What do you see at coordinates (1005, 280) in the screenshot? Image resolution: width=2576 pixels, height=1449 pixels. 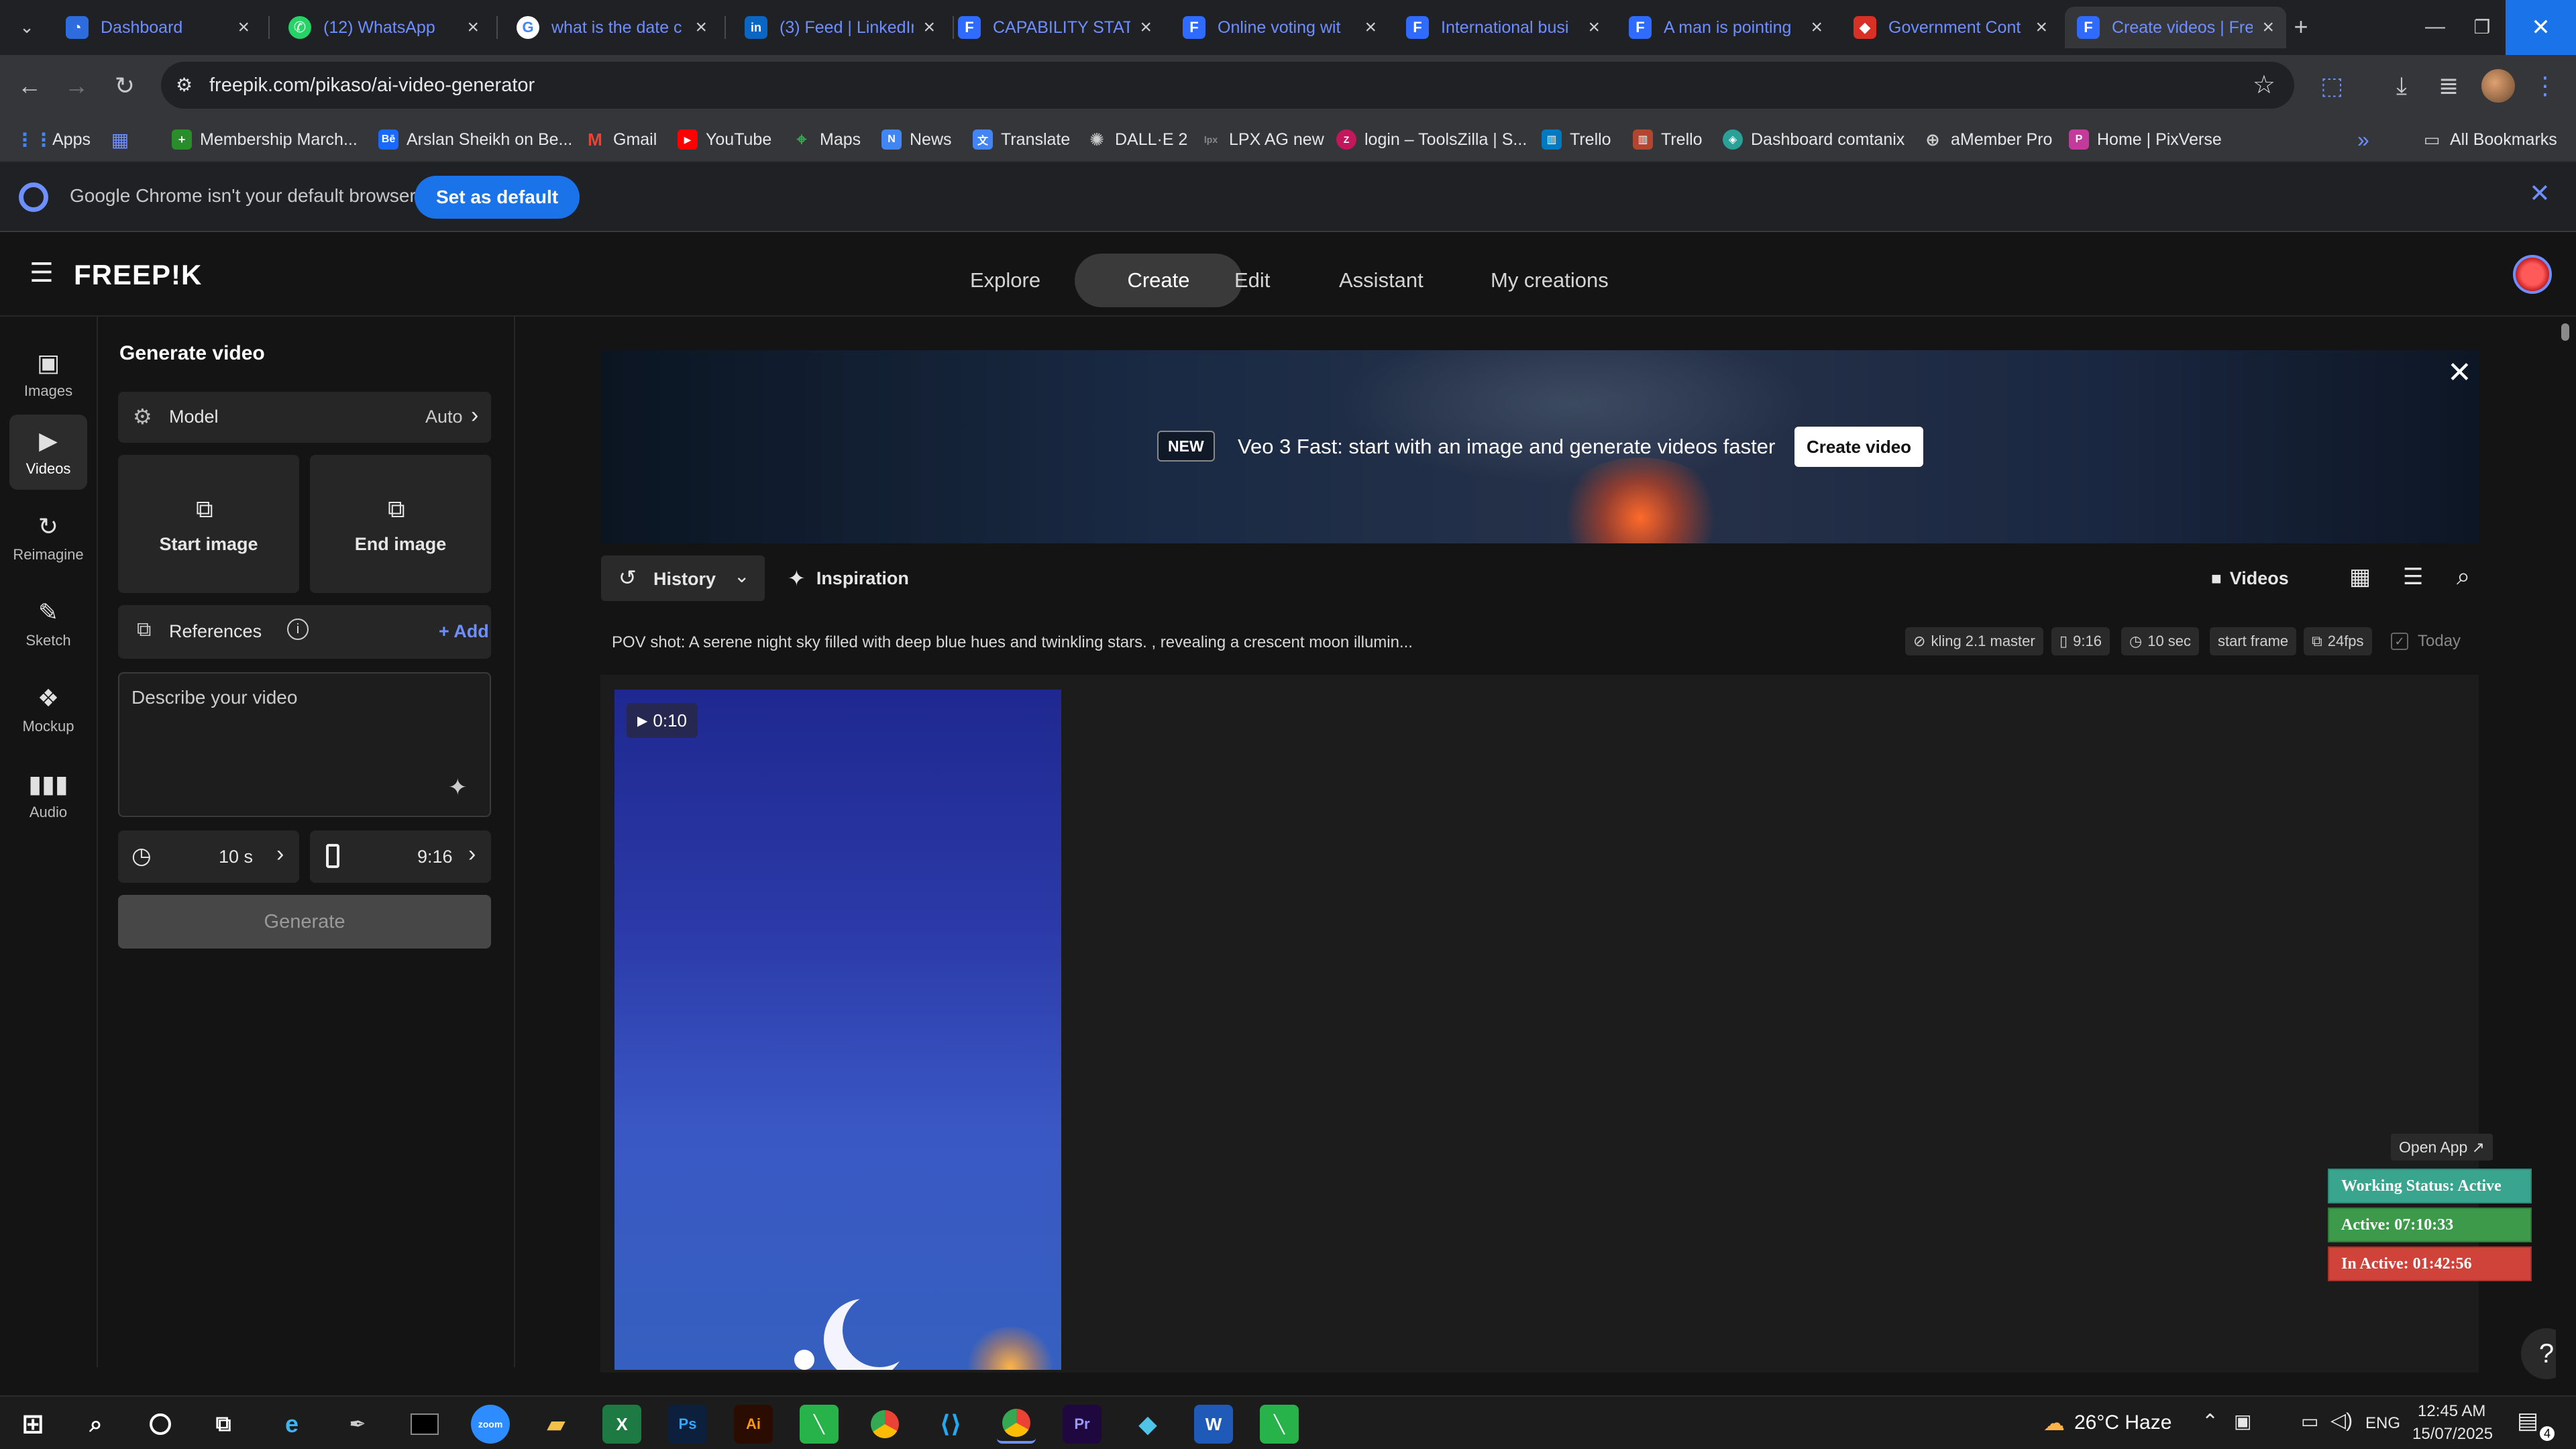 I see `nav-explore: Explore` at bounding box center [1005, 280].